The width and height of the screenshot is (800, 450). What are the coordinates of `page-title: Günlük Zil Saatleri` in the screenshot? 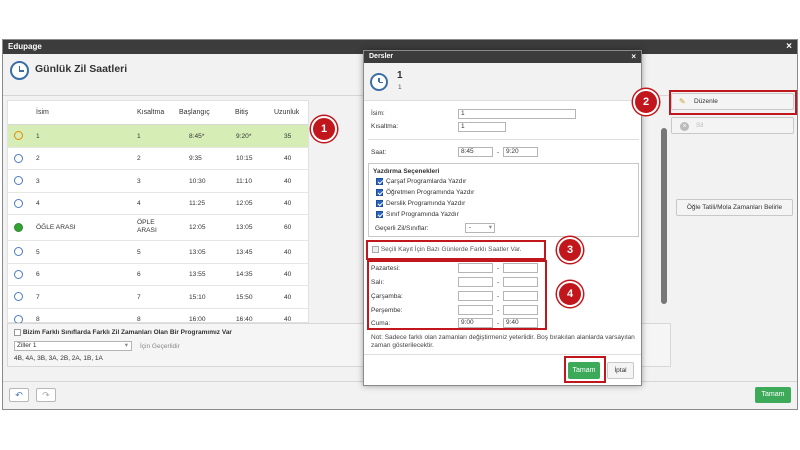 It's located at (81, 69).